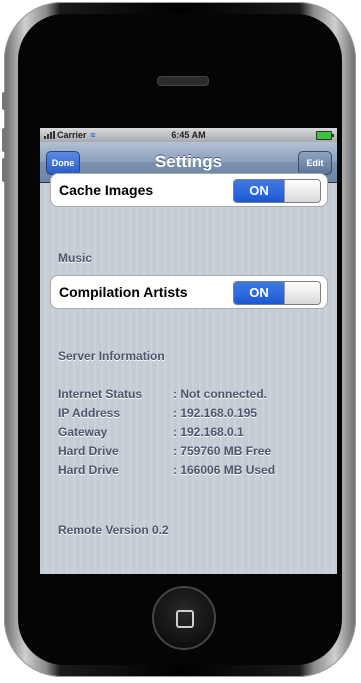 Image resolution: width=361 pixels, height=683 pixels. Describe the element at coordinates (188, 161) in the screenshot. I see `page-title: Settings` at that location.